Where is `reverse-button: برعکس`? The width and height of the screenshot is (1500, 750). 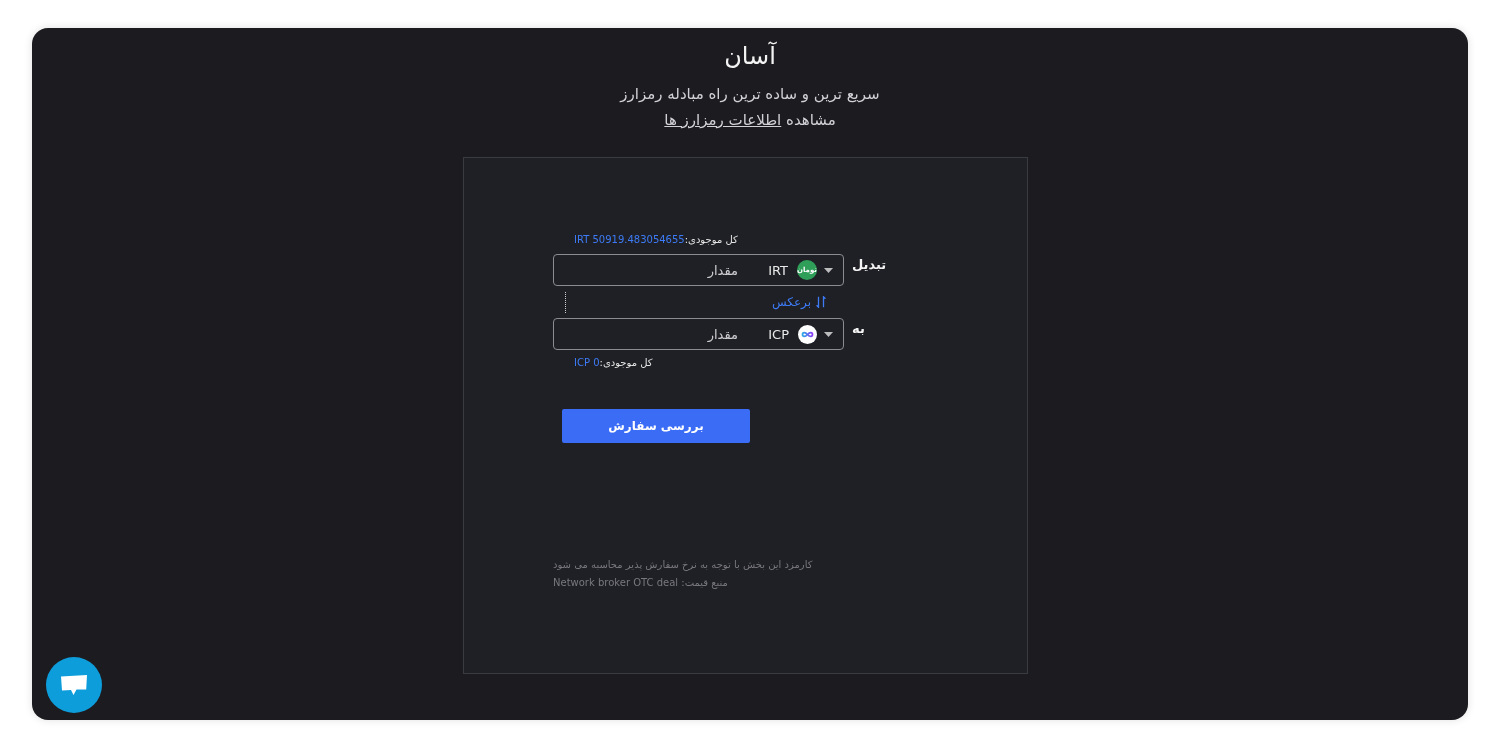 reverse-button: برعکس is located at coordinates (798, 302).